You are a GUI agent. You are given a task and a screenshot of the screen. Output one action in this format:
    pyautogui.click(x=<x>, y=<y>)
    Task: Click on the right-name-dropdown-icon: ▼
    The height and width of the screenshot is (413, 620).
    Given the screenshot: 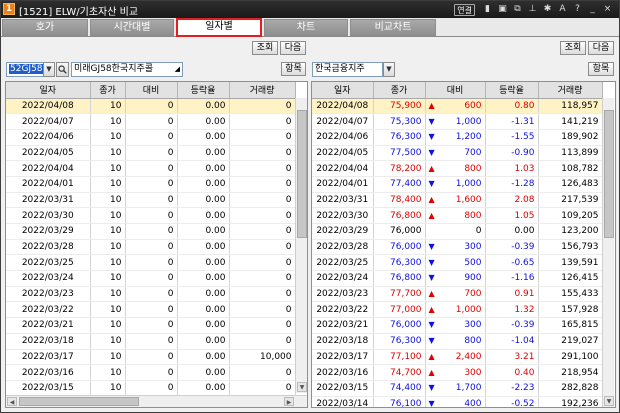 What is the action you would take?
    pyautogui.click(x=389, y=69)
    